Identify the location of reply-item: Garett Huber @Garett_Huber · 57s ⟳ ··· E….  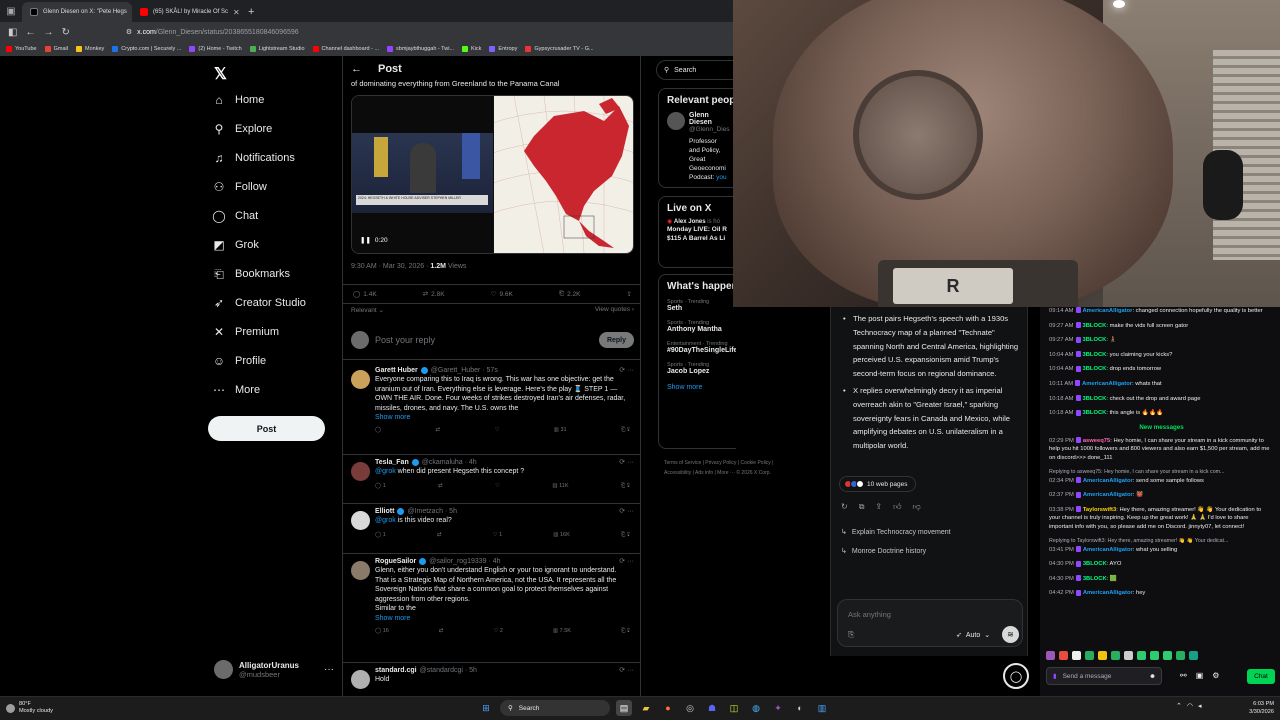
(491, 400).